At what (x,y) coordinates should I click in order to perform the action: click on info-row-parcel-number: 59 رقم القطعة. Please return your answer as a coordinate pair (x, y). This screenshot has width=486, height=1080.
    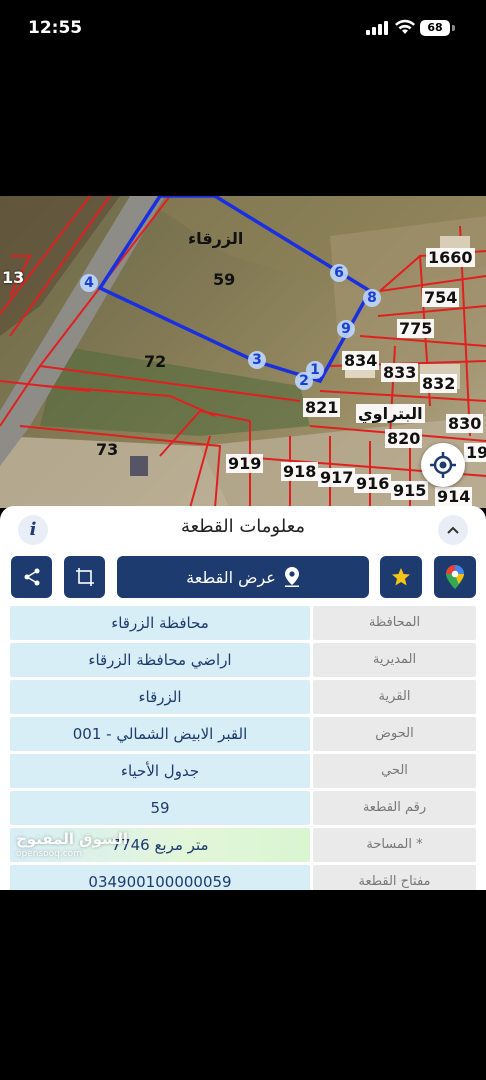
    Looking at the image, I should click on (243, 808).